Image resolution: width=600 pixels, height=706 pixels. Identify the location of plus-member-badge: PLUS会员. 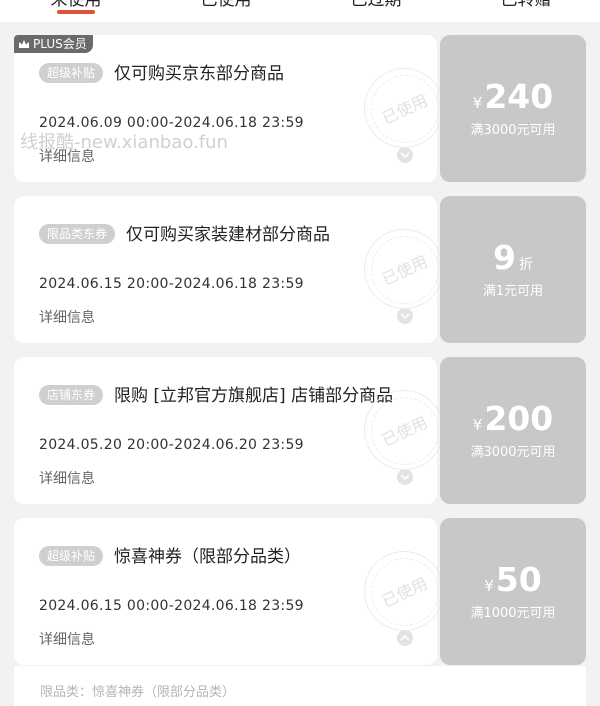
(53, 44).